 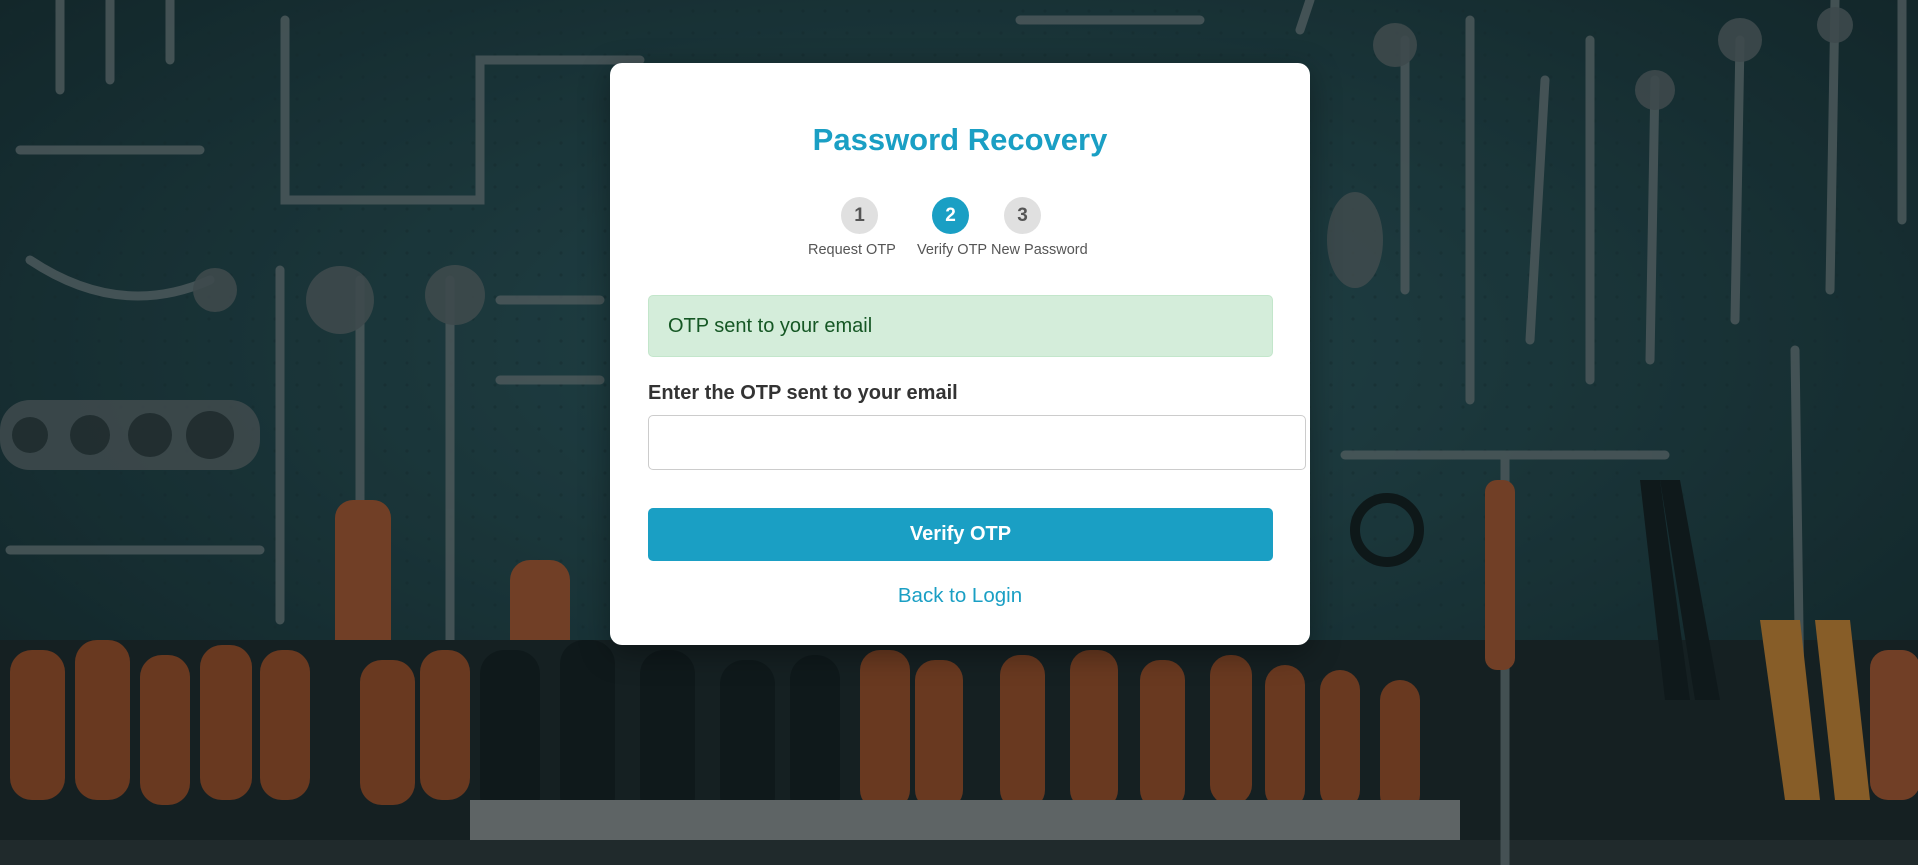 What do you see at coordinates (960, 326) in the screenshot?
I see `success-alert: OTP sent to your email` at bounding box center [960, 326].